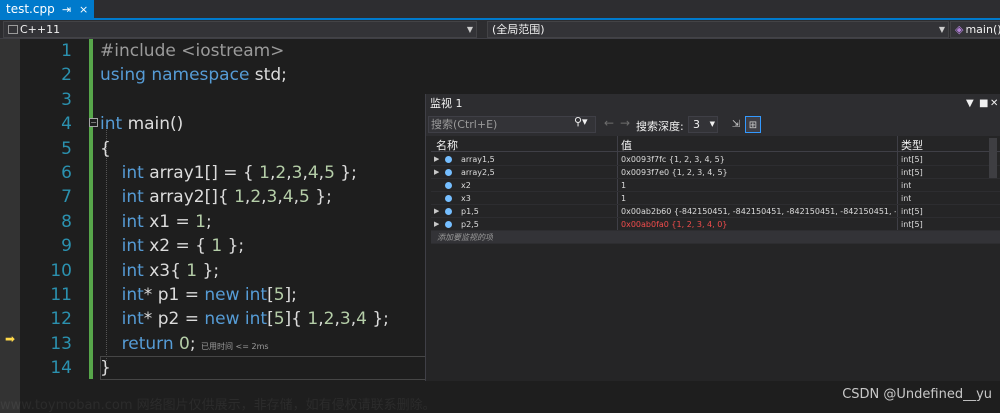  What do you see at coordinates (478, 172) in the screenshot?
I see `watch-row-name: array2,5` at bounding box center [478, 172].